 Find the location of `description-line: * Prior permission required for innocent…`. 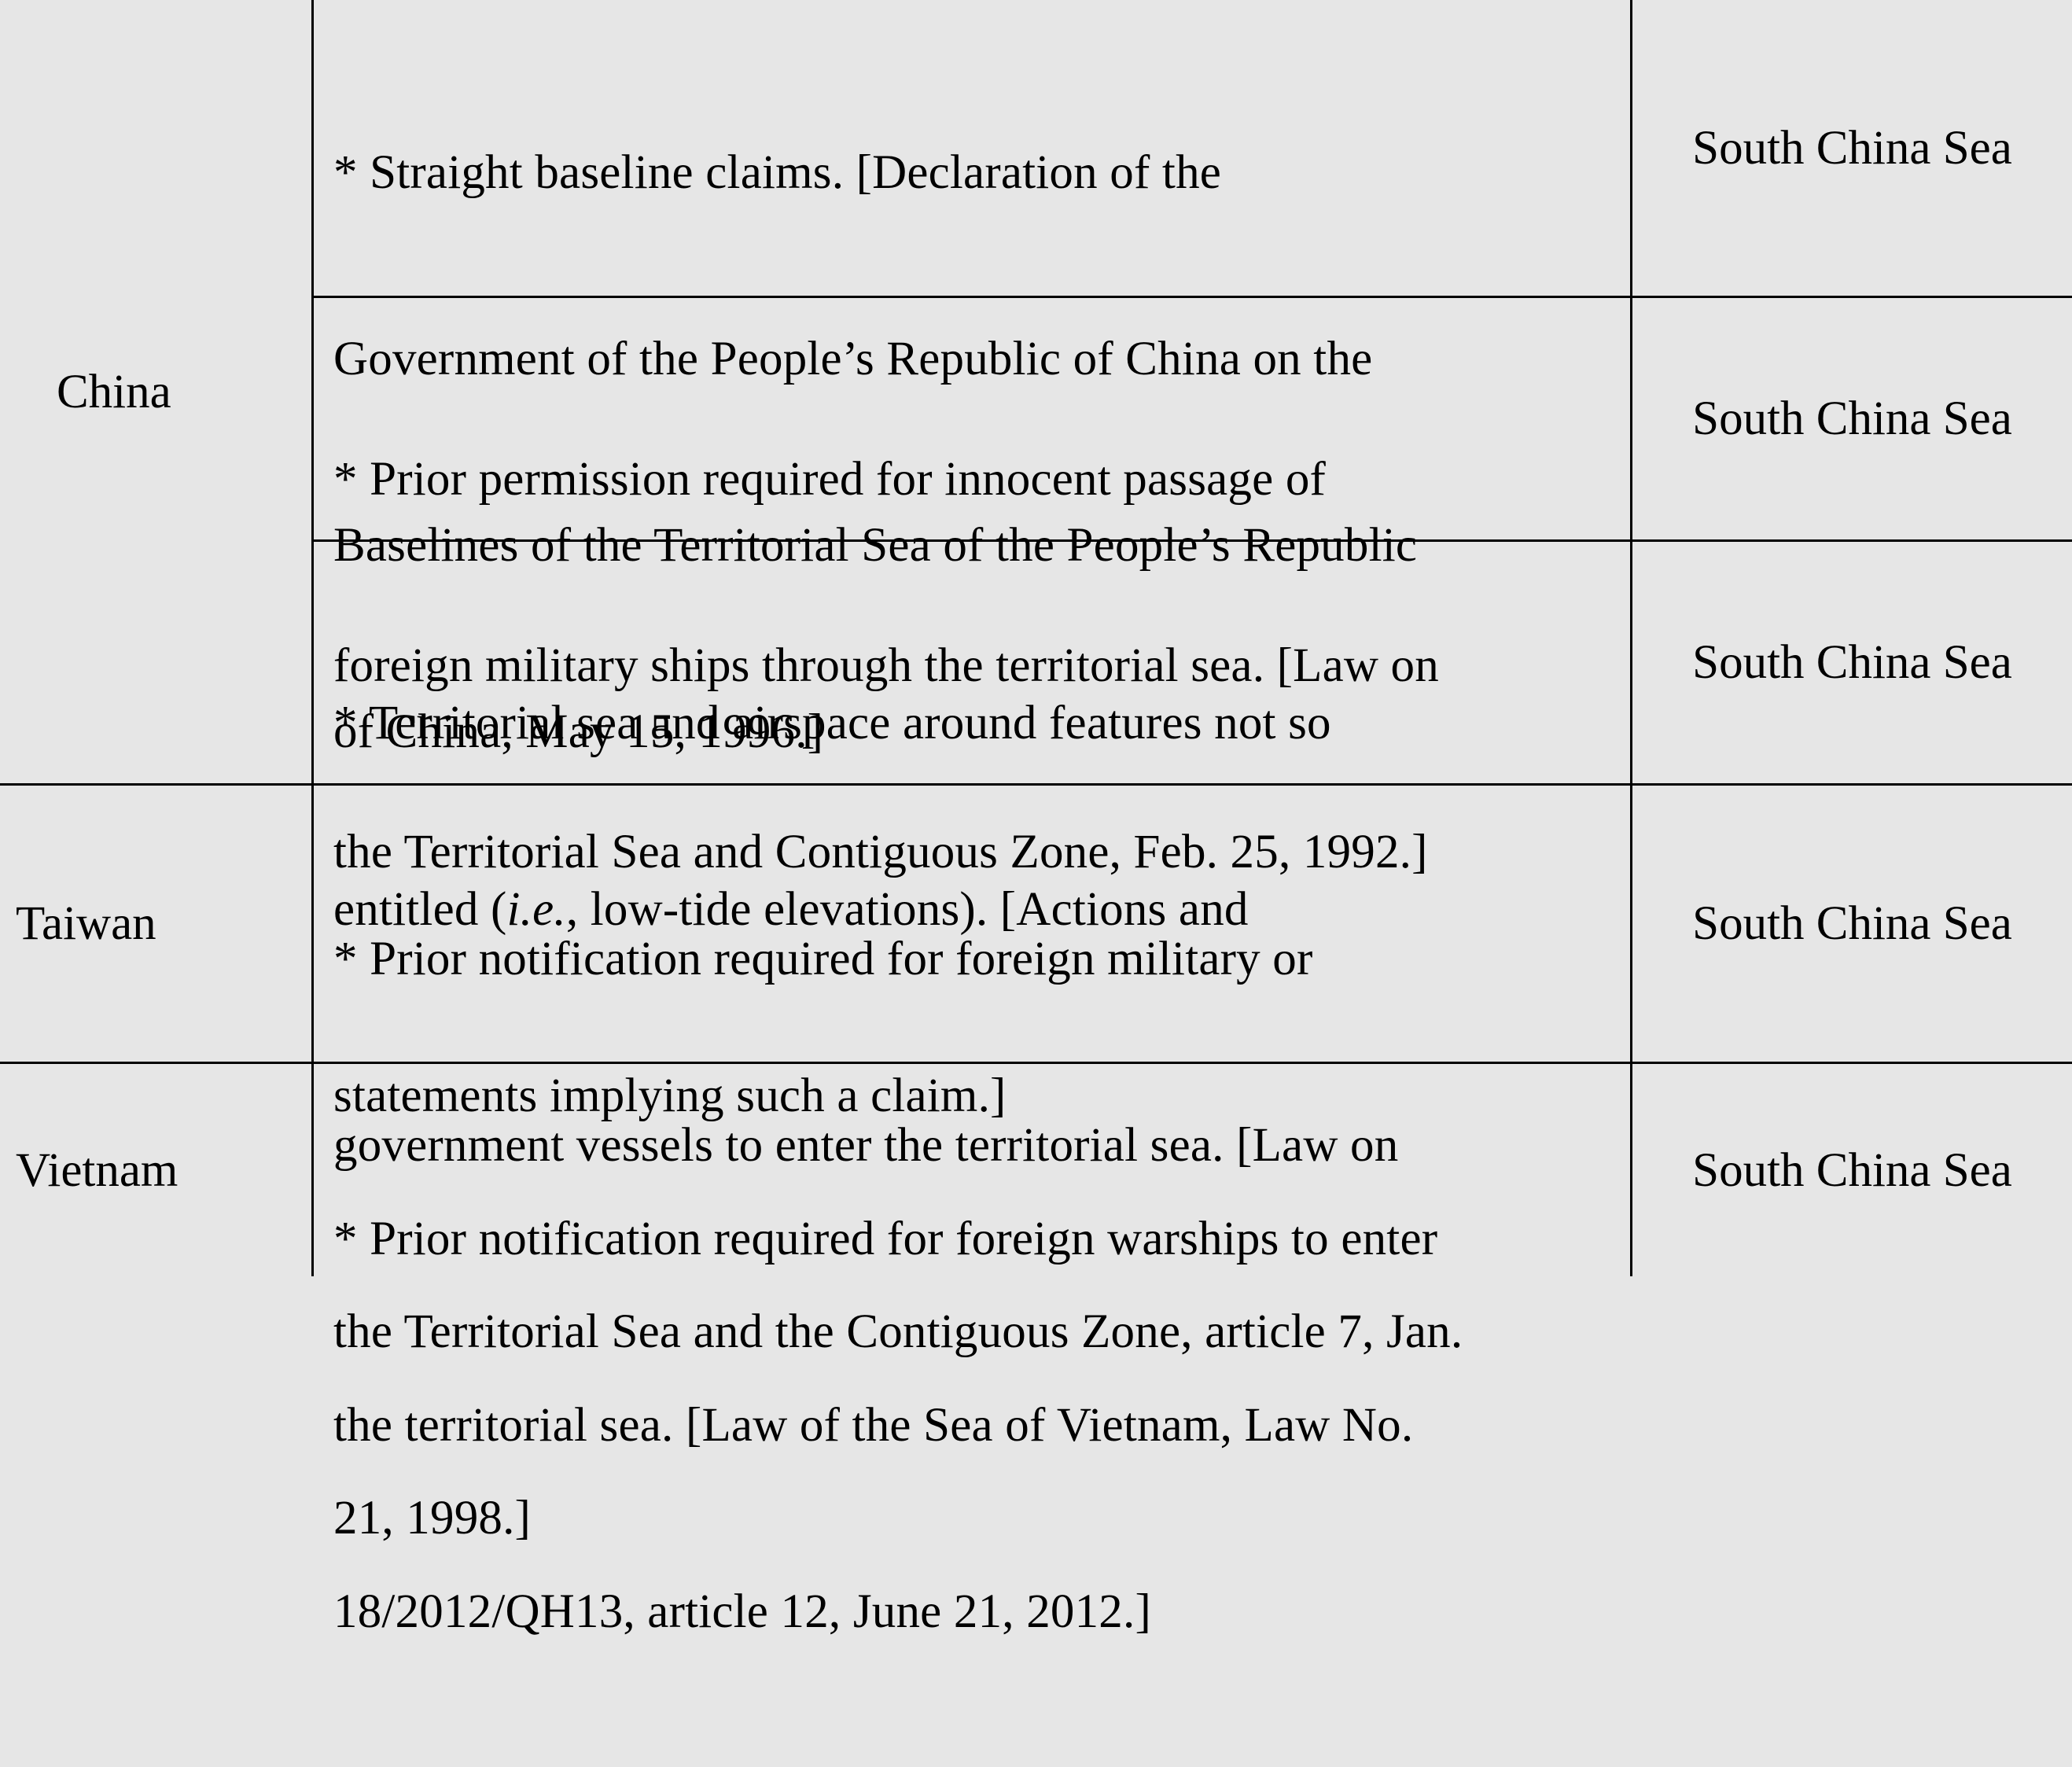

description-line: * Prior permission required for innocent… is located at coordinates (830, 479).